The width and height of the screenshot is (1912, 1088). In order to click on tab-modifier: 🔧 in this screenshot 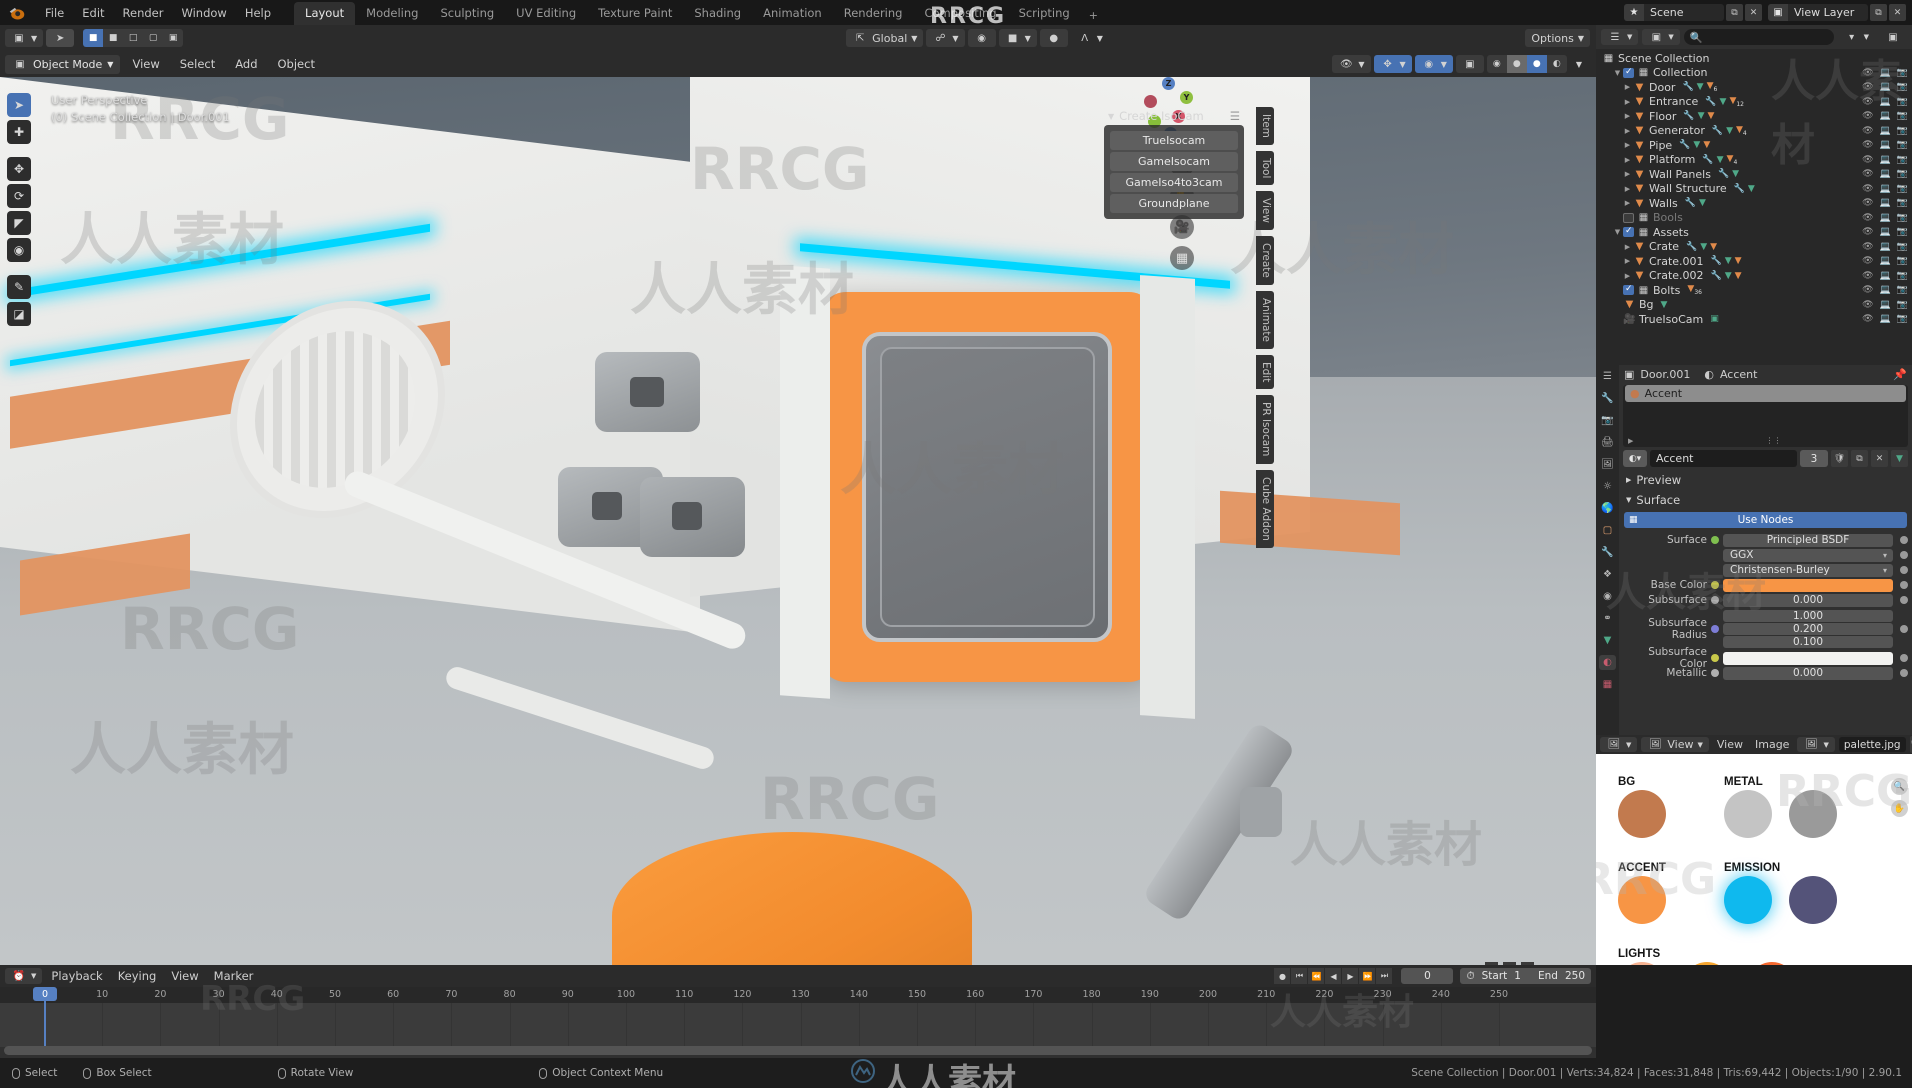, I will do `click(1607, 552)`.